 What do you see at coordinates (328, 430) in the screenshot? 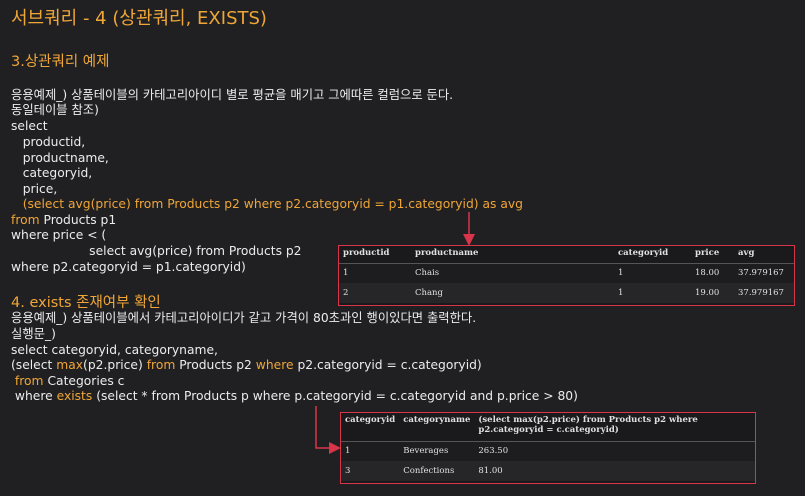
I see `arrow-to-exists-table` at bounding box center [328, 430].